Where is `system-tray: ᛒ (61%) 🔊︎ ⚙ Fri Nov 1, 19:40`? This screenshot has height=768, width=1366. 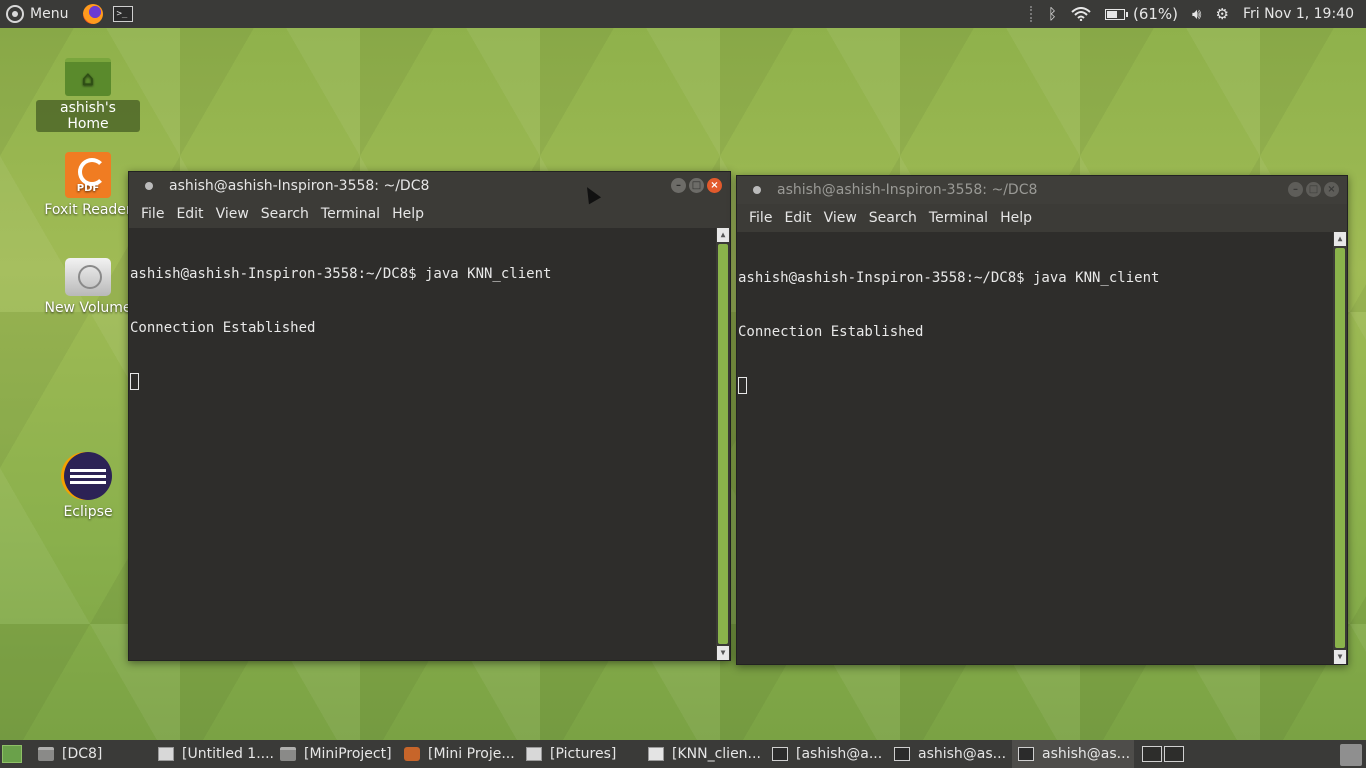
system-tray: ᛒ (61%) 🔊︎ ⚙ Fri Nov 1, 19:40 is located at coordinates (1197, 14).